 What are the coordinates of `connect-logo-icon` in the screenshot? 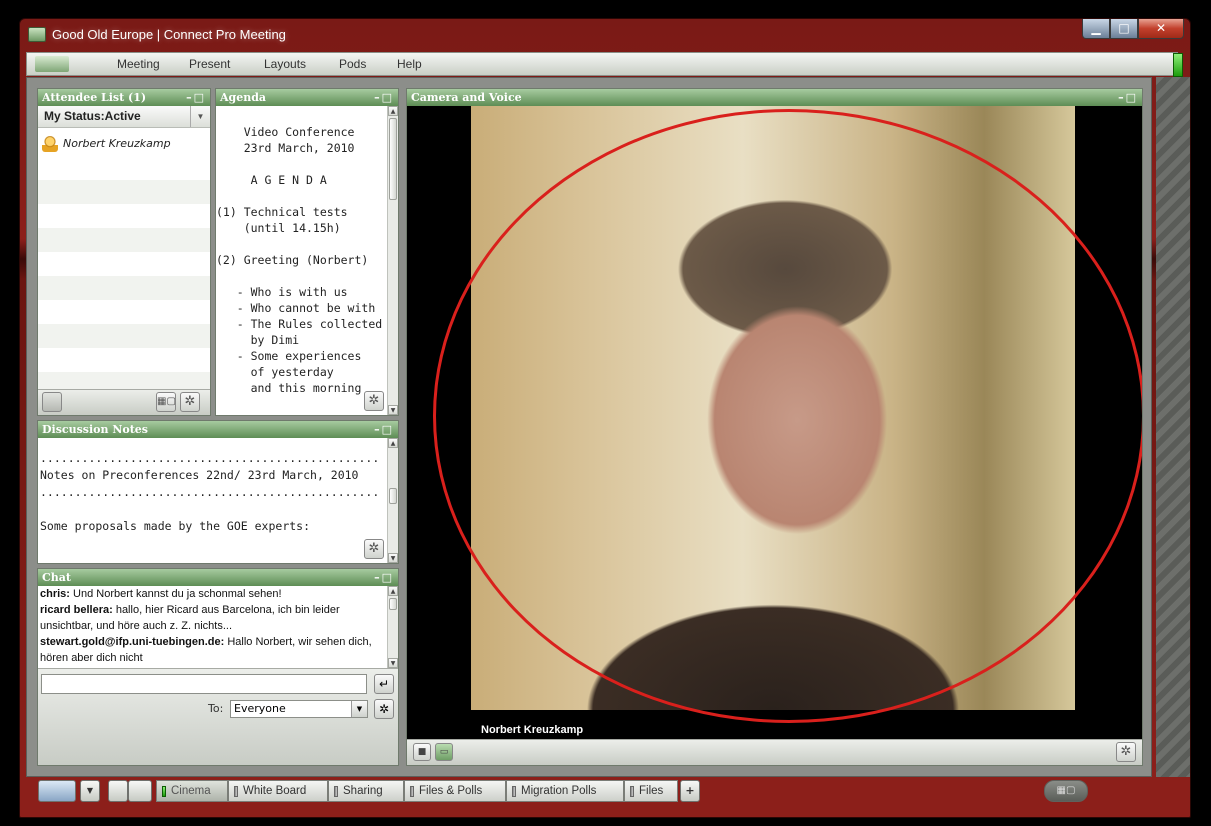 It's located at (37, 34).